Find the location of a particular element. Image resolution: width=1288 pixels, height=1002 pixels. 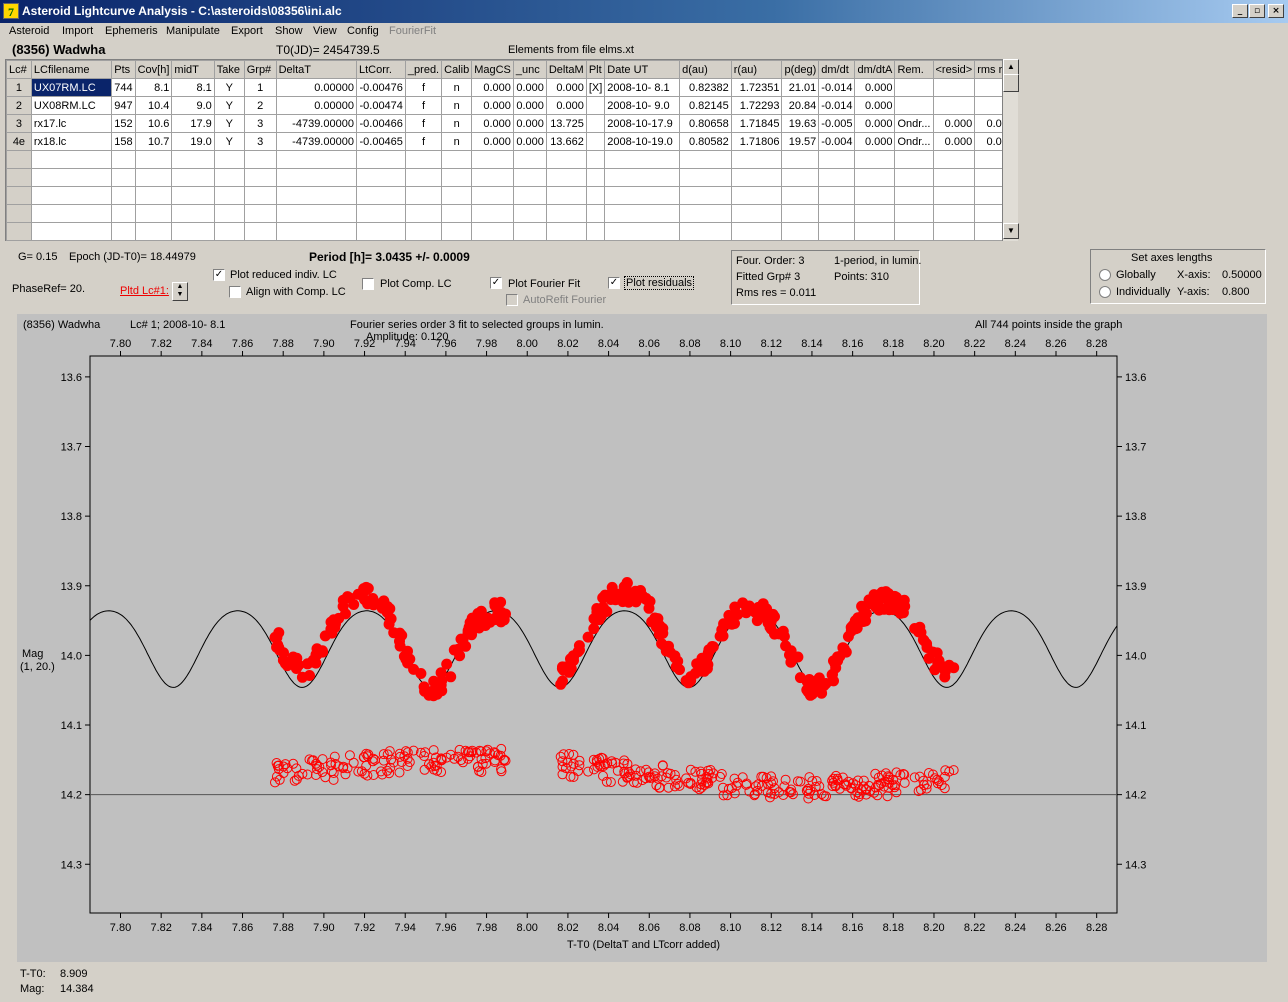

plot-comp-checkbox is located at coordinates (368, 284).